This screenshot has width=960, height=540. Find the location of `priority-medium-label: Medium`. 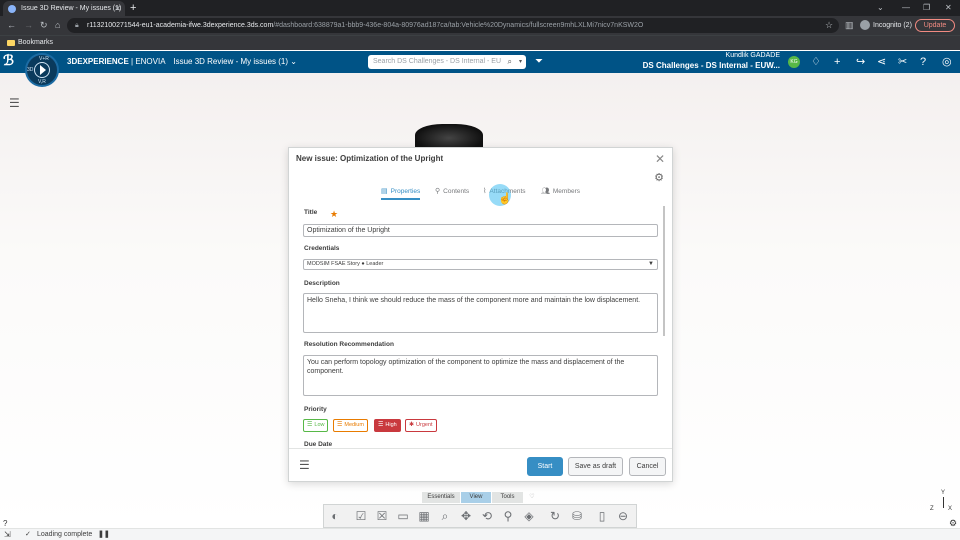

priority-medium-label: Medium is located at coordinates (354, 425).